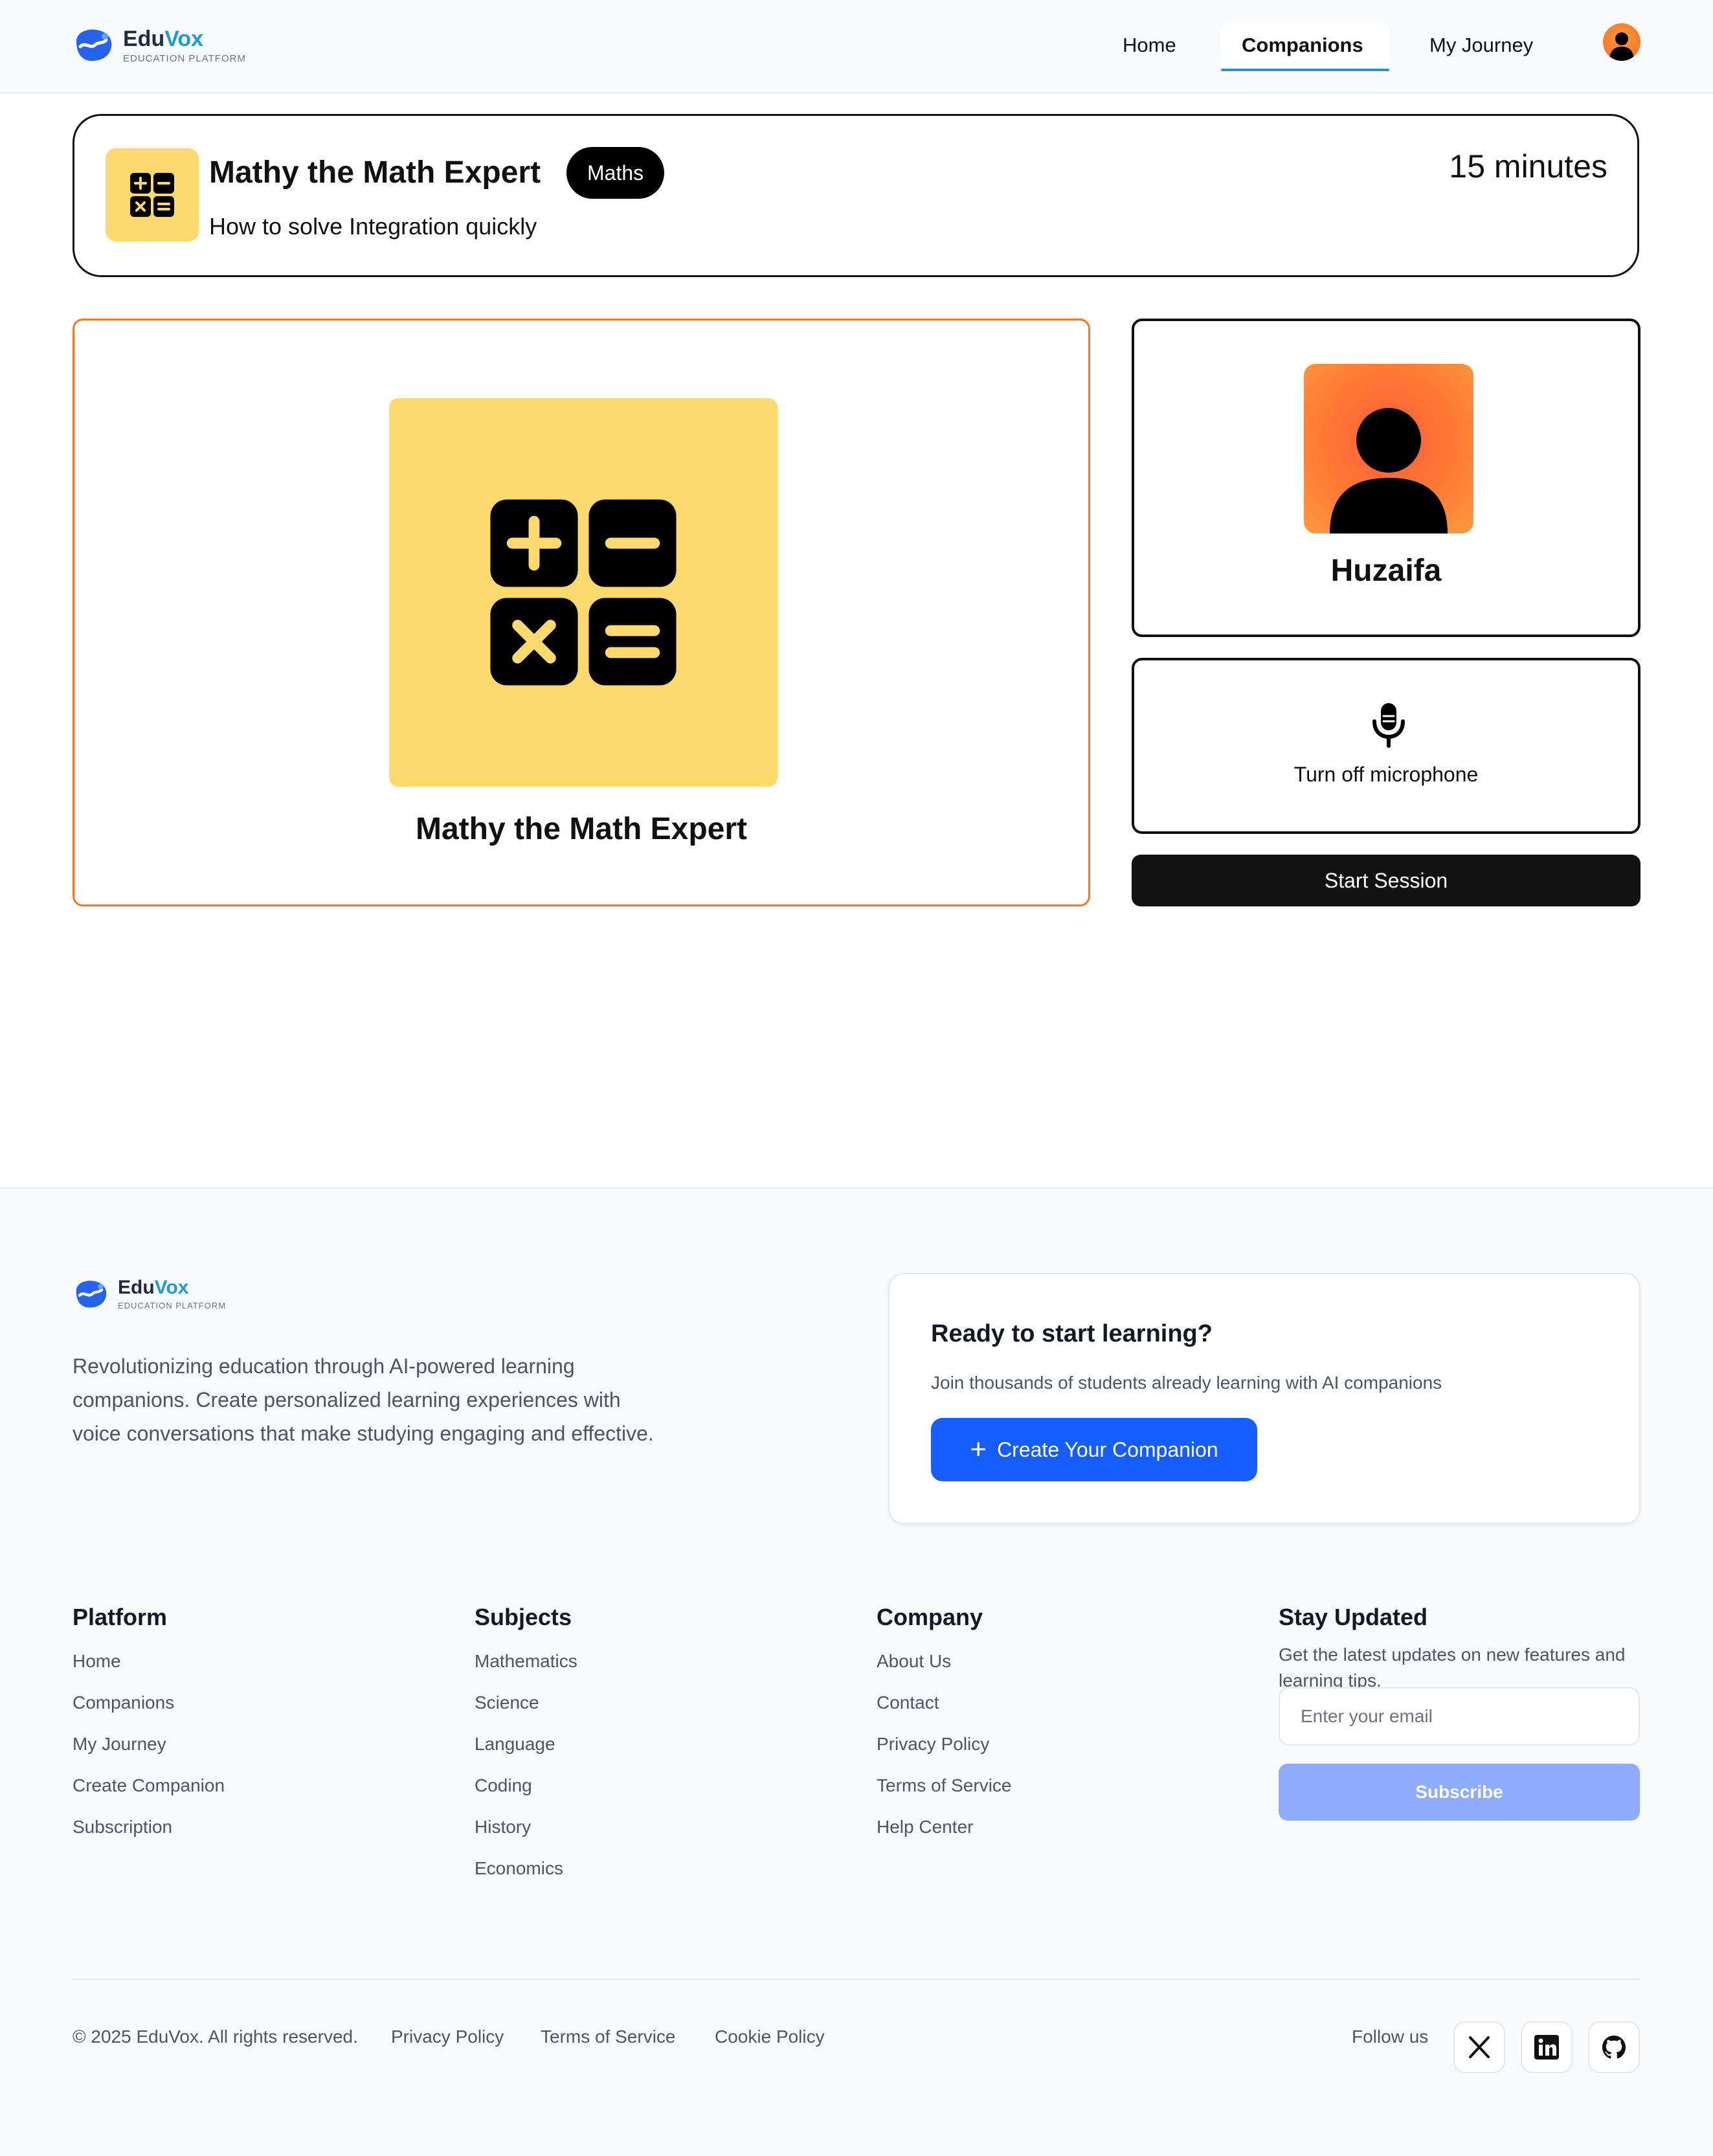 The image size is (1713, 2156). What do you see at coordinates (503, 1827) in the screenshot?
I see `footer-link-history: History` at bounding box center [503, 1827].